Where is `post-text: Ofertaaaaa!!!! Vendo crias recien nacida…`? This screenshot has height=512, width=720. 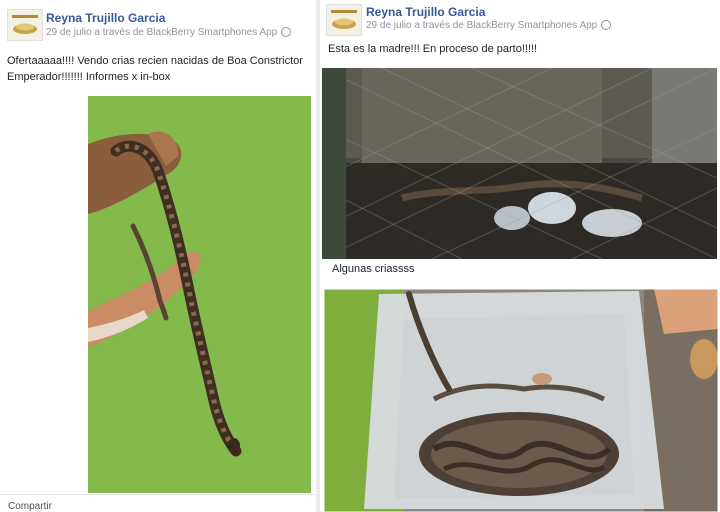 post-text: Ofertaaaaa!!!! Vendo crias recien nacida… is located at coordinates (155, 69).